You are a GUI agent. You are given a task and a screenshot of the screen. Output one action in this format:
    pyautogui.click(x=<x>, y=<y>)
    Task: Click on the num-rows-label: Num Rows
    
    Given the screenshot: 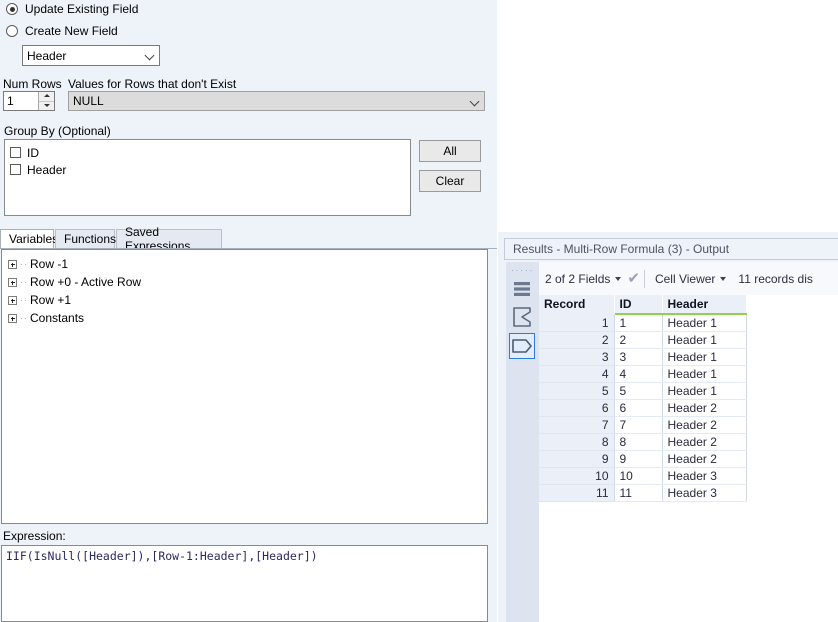 What is the action you would take?
    pyautogui.click(x=32, y=84)
    